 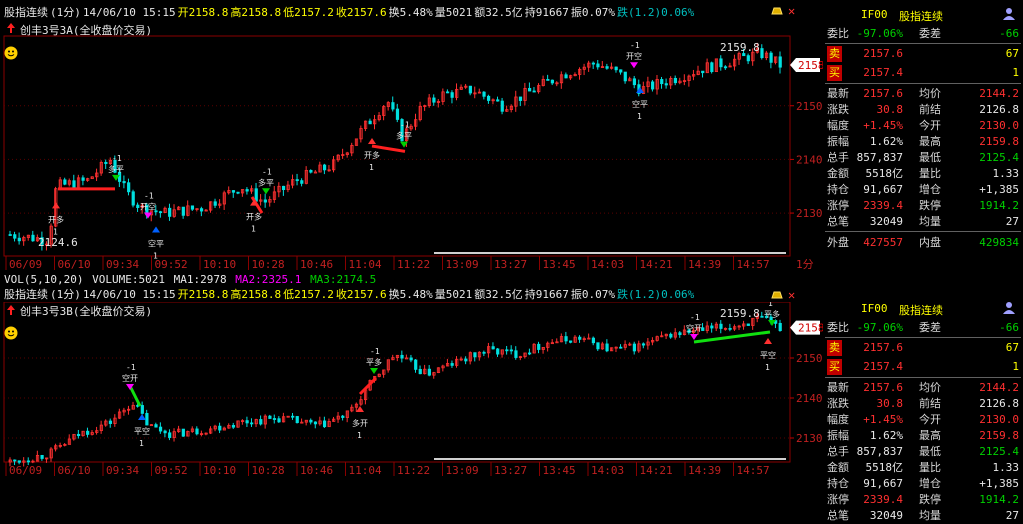 I want to click on x-tick-label: 10:28, so click(x=268, y=264).